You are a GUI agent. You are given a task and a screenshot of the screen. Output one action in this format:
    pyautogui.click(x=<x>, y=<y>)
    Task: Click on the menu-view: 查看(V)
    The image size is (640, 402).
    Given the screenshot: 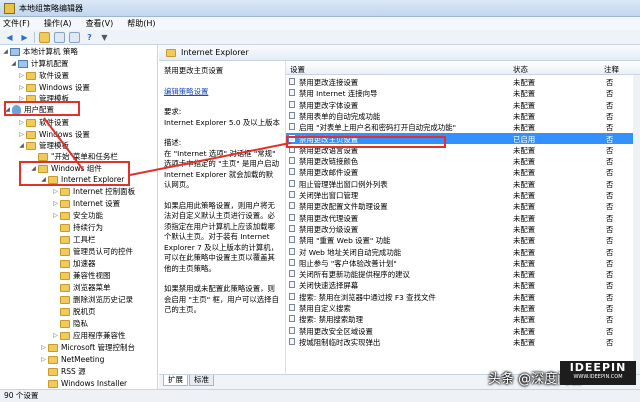 What is the action you would take?
    pyautogui.click(x=100, y=23)
    